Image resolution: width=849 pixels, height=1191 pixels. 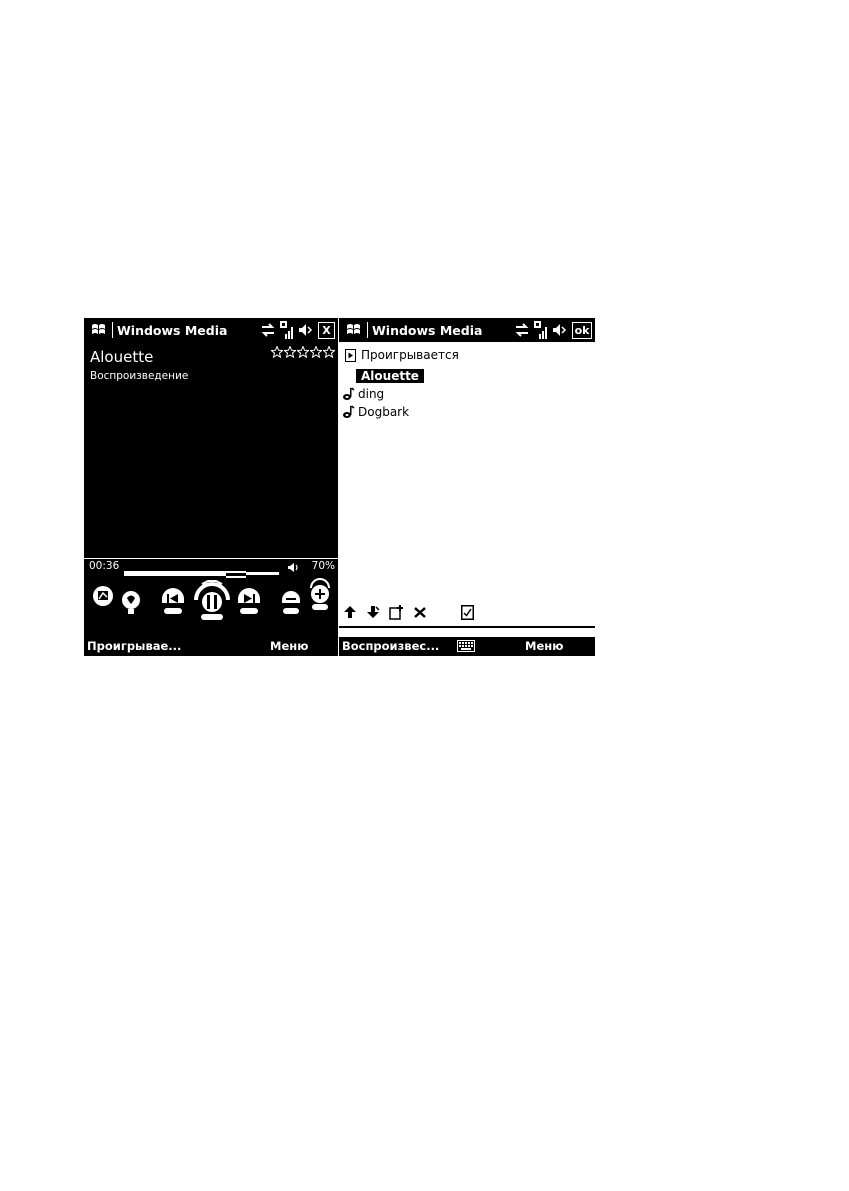 What do you see at coordinates (236, 574) in the screenshot?
I see `seek-thumb` at bounding box center [236, 574].